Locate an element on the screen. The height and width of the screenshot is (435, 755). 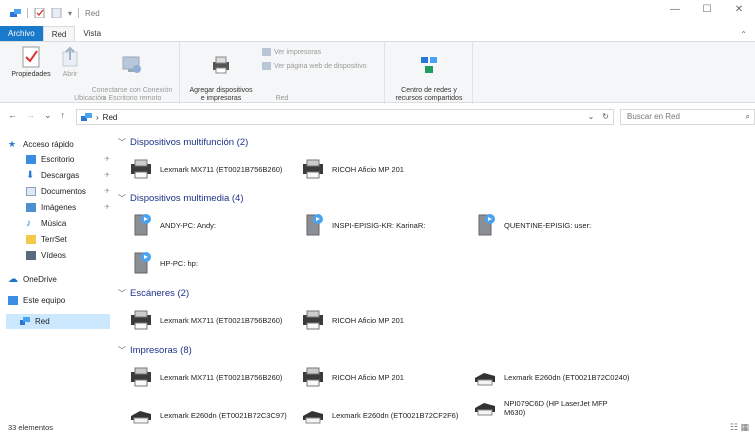
refresh-icon: ↻ is located at coordinates (605, 116).